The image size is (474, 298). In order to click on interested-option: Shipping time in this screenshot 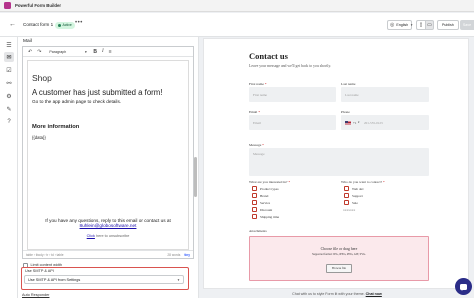, I will do `click(265, 216)`.